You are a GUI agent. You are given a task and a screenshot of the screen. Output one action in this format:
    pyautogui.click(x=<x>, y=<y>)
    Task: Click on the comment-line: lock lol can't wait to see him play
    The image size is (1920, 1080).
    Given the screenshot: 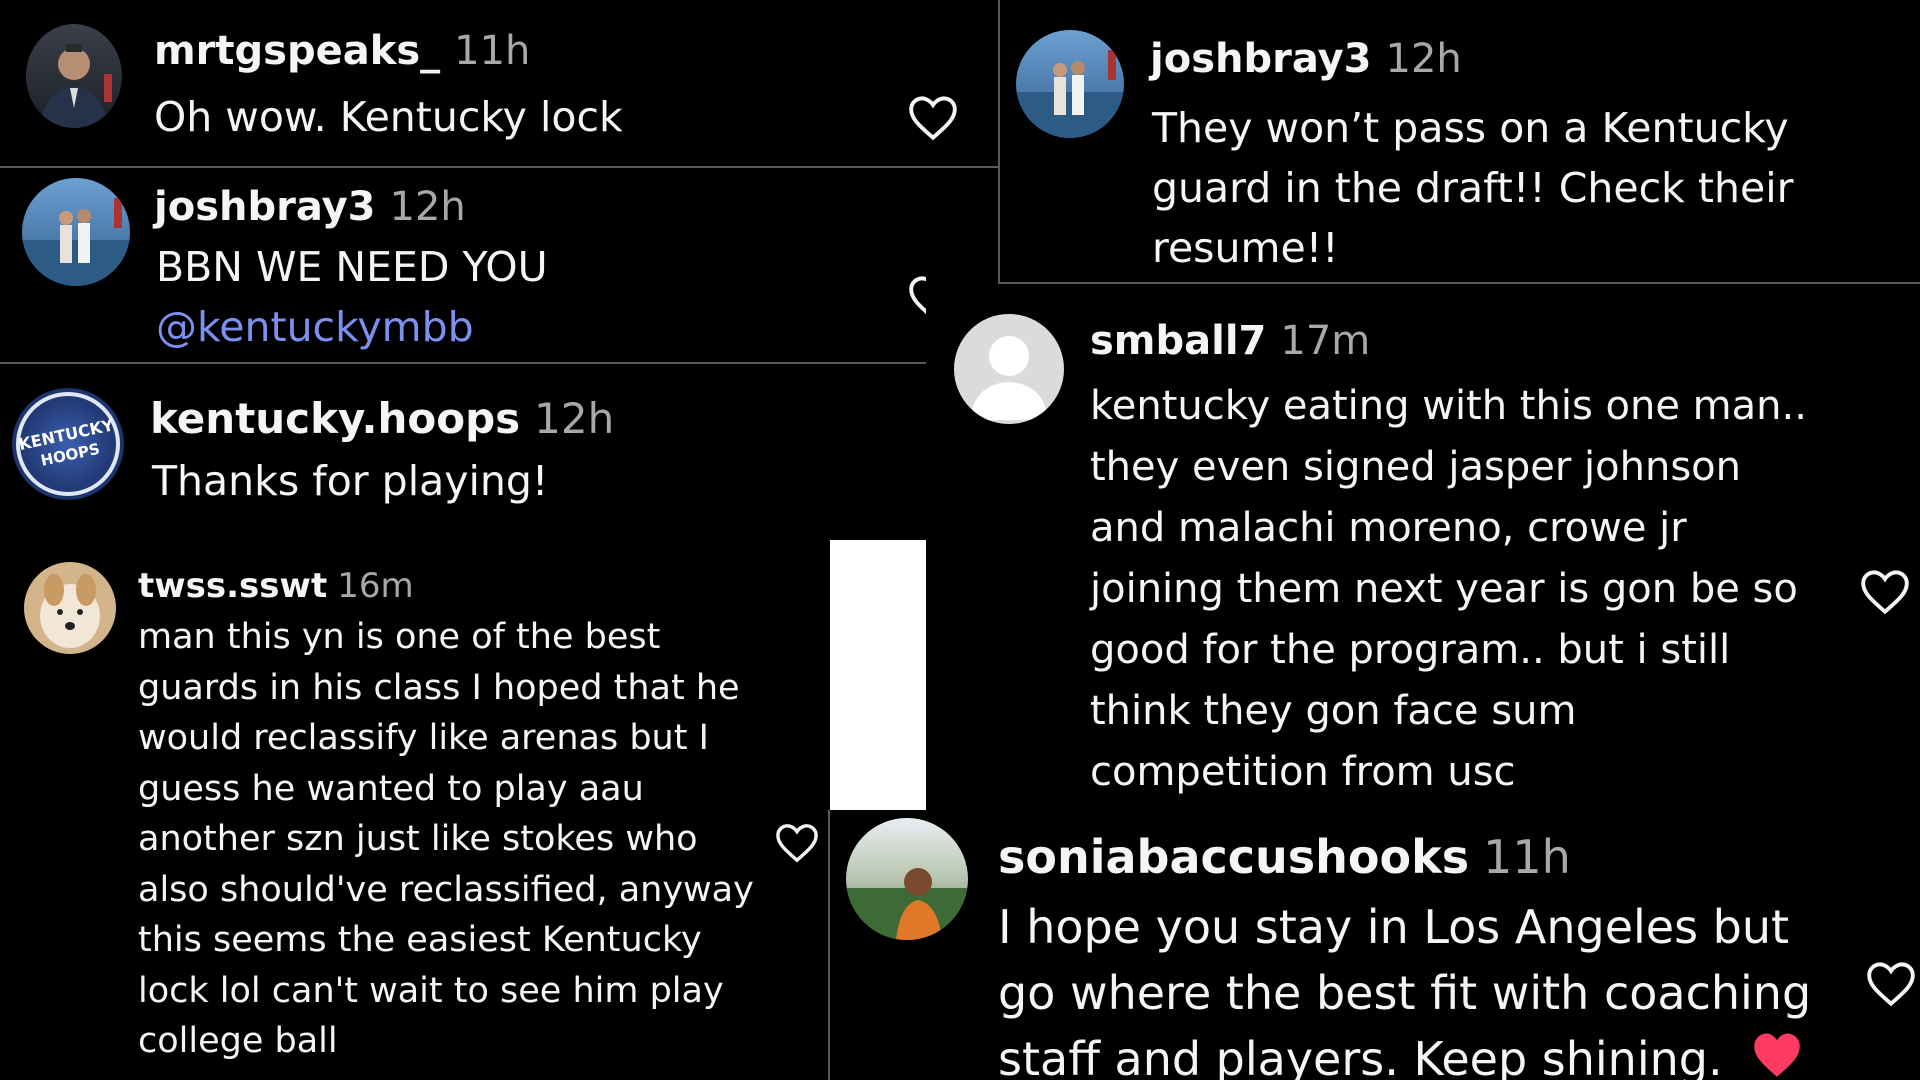 What is the action you would take?
    pyautogui.click(x=431, y=990)
    